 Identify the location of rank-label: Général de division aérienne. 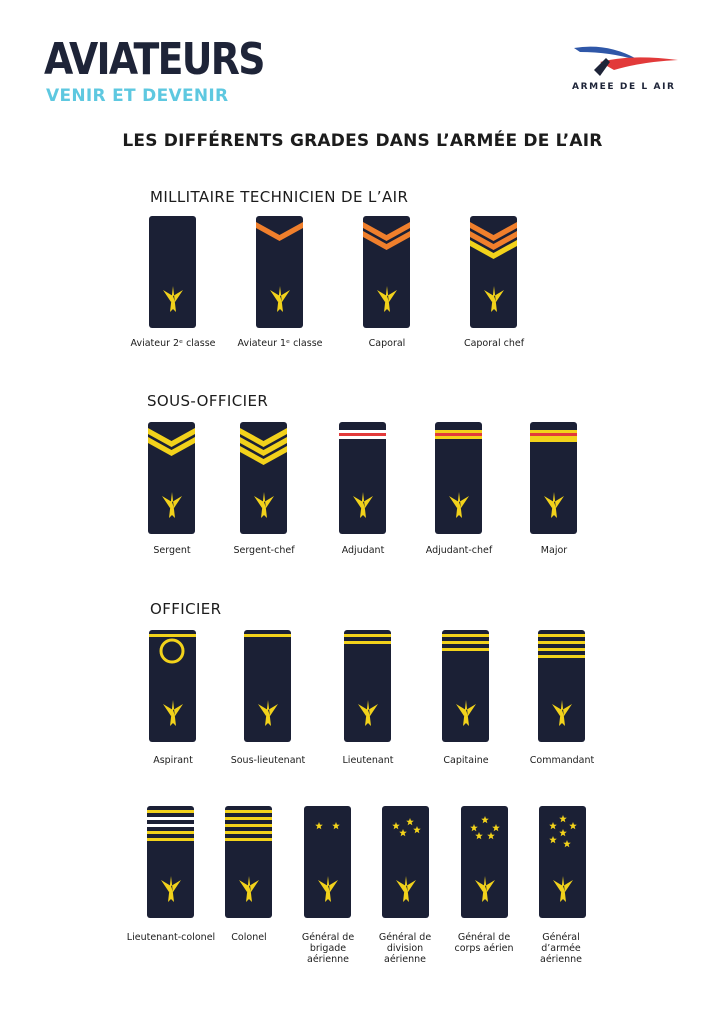
(405, 948).